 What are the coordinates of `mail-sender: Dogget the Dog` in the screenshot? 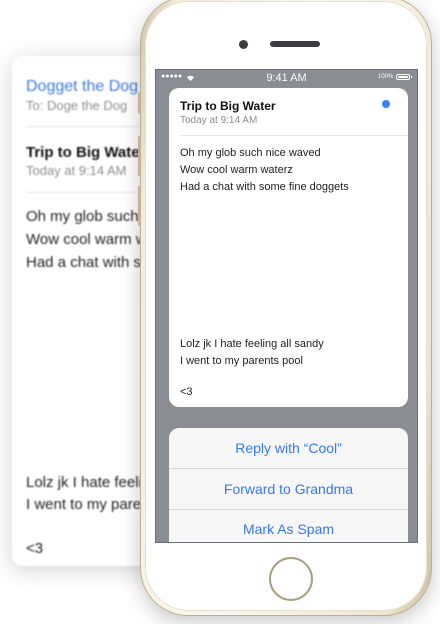 It's located at (82, 86).